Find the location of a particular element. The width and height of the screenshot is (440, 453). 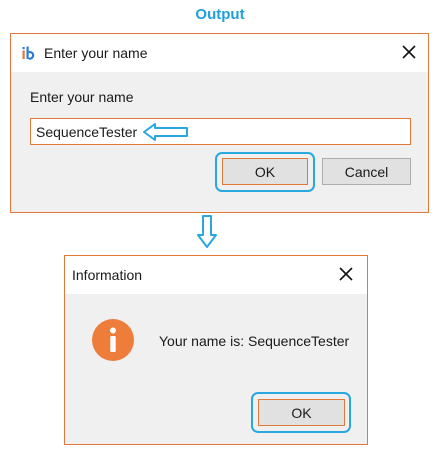

info-message: Your name is: SequenceTester is located at coordinates (254, 341).